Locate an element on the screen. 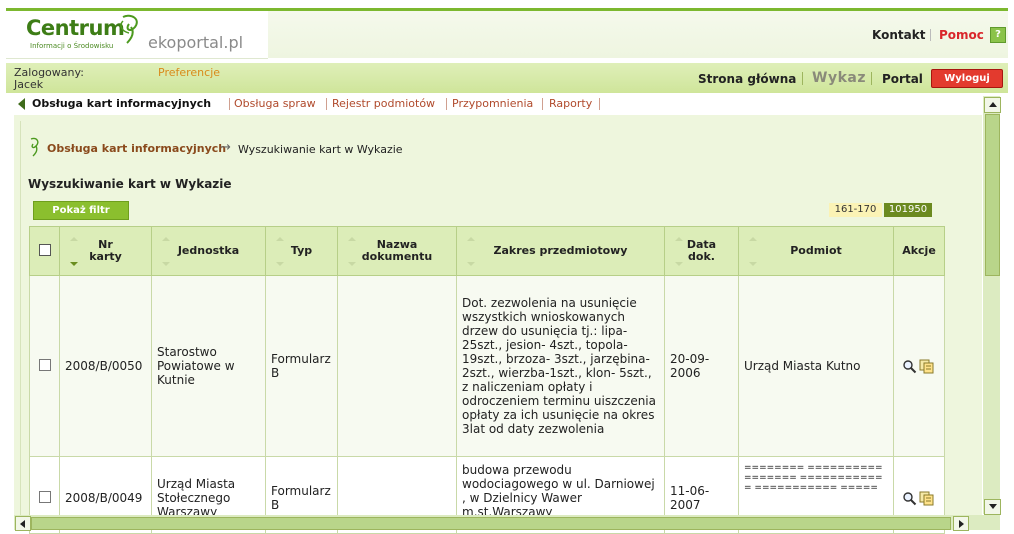 The image size is (1014, 534). select-all-header is located at coordinates (44, 251).